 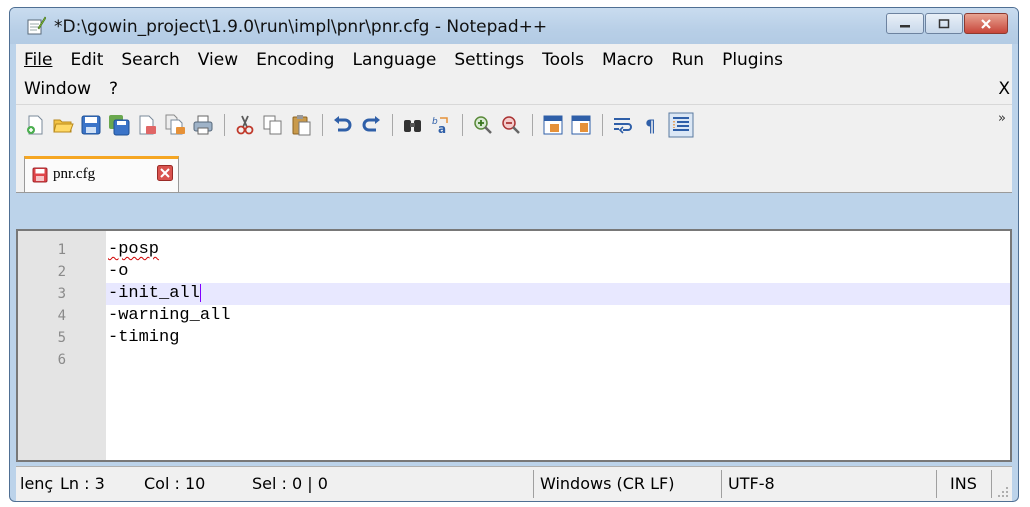 What do you see at coordinates (40, 175) in the screenshot?
I see `modified-file-icon` at bounding box center [40, 175].